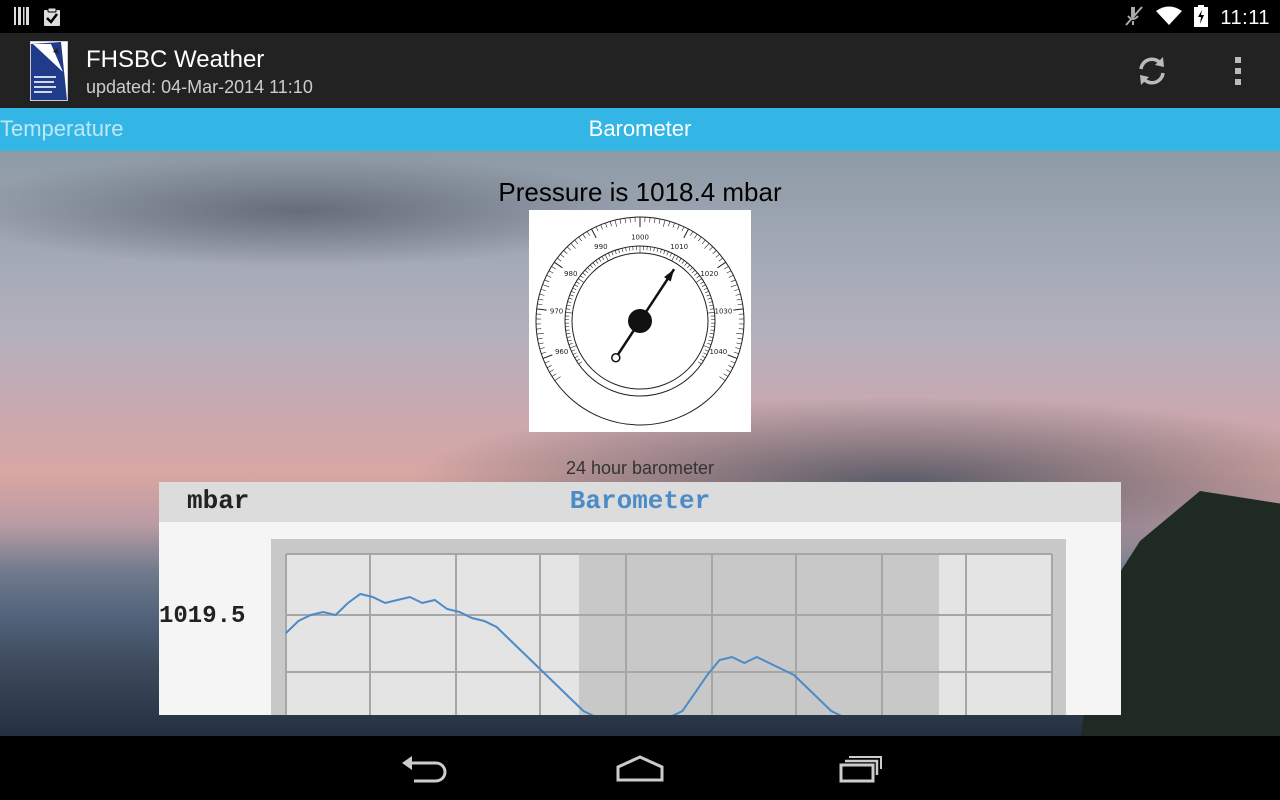 The width and height of the screenshot is (1280, 800). I want to click on home-button, so click(640, 768).